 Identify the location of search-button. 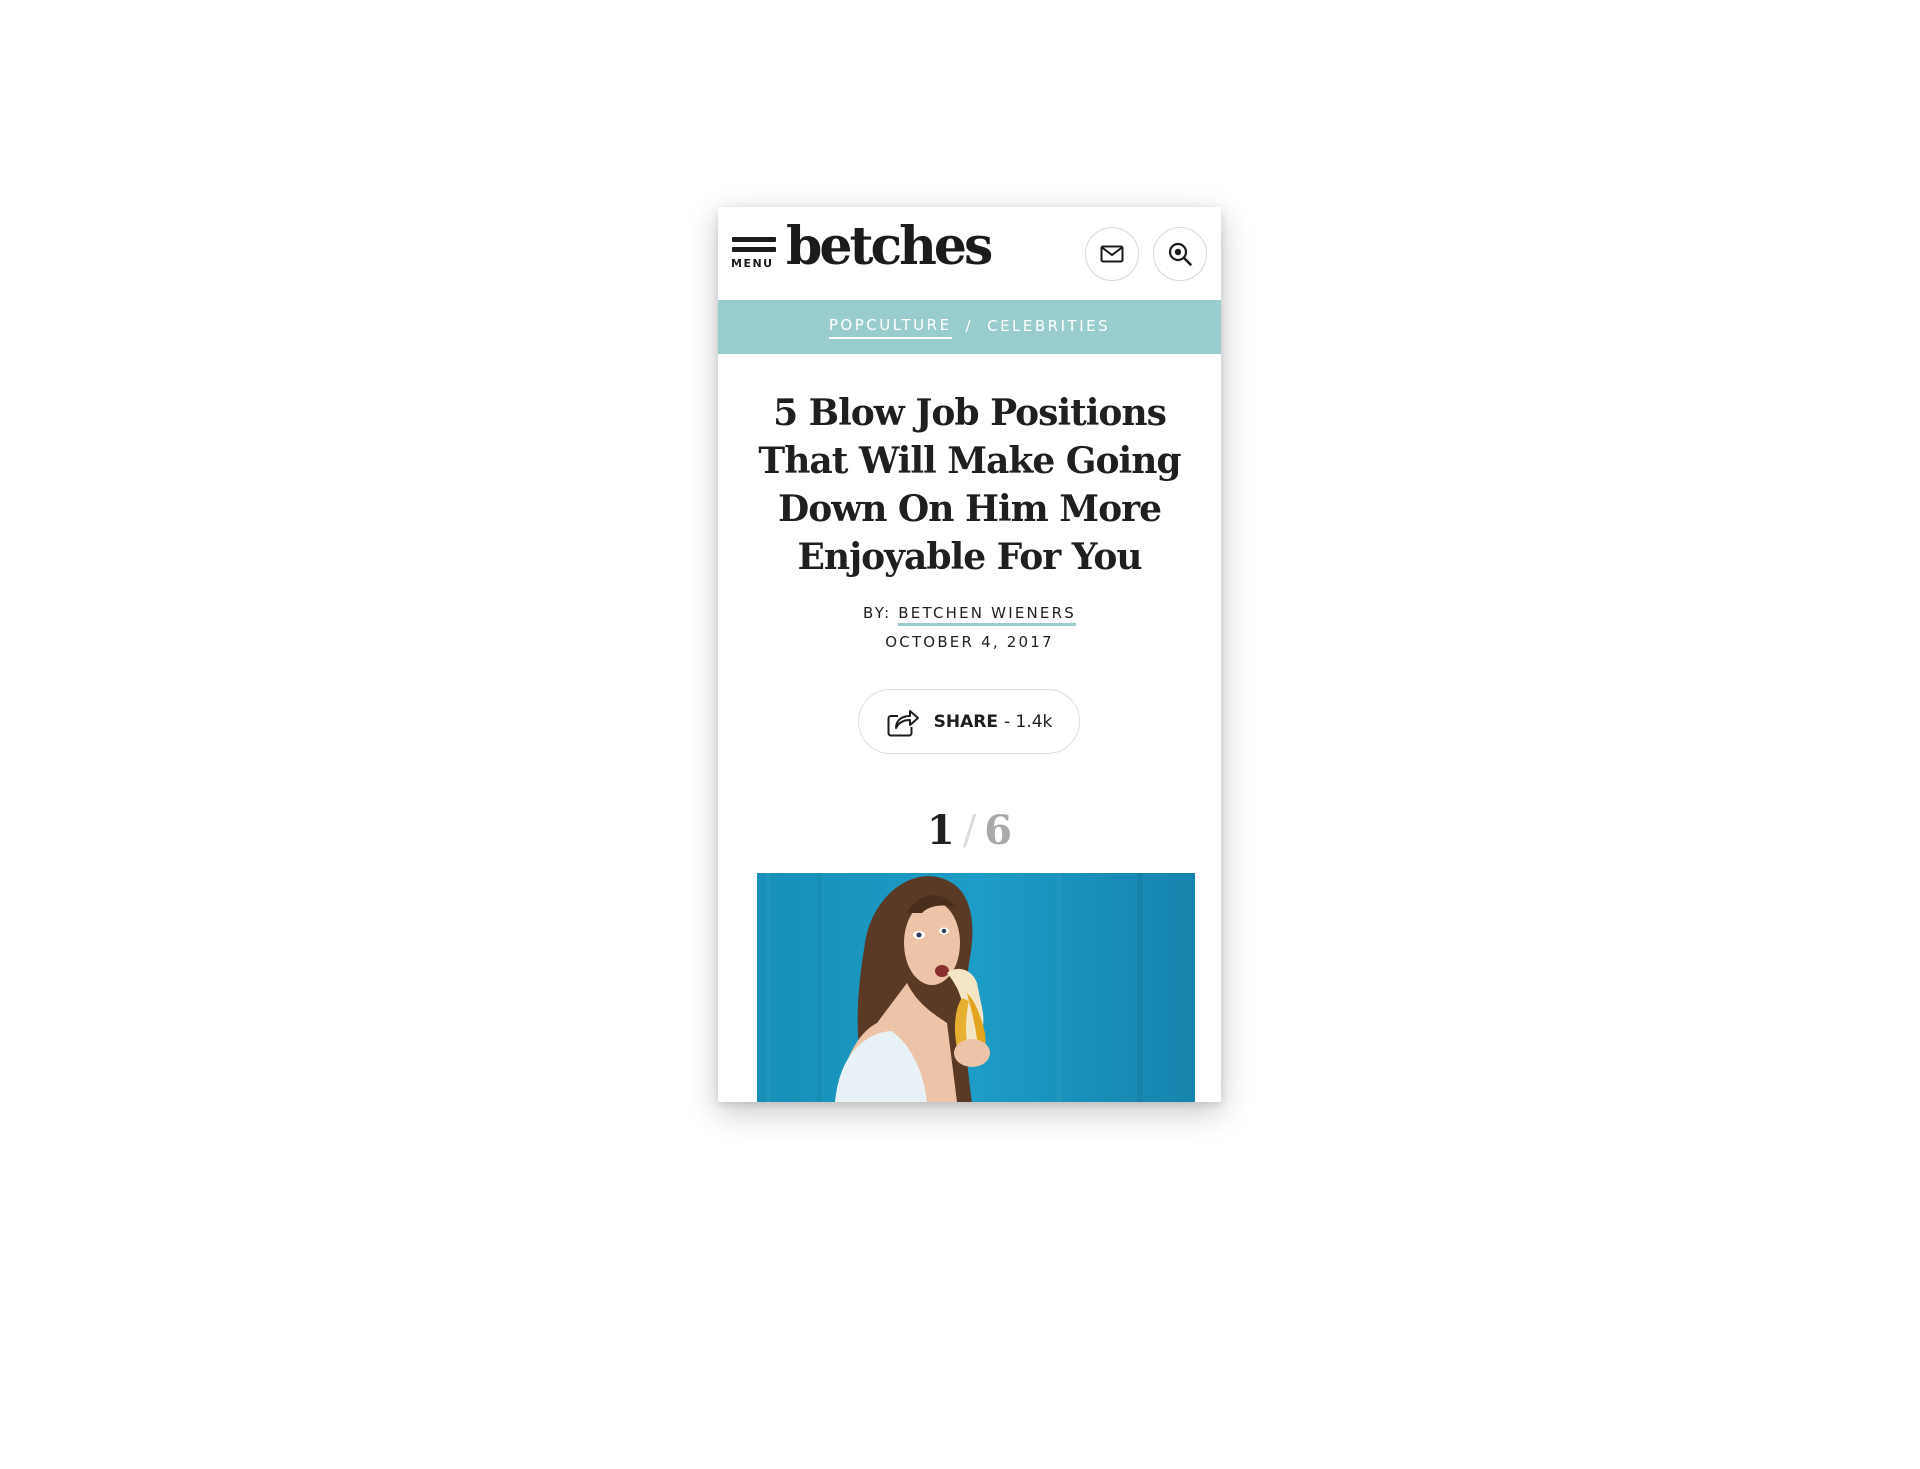
(1180, 254).